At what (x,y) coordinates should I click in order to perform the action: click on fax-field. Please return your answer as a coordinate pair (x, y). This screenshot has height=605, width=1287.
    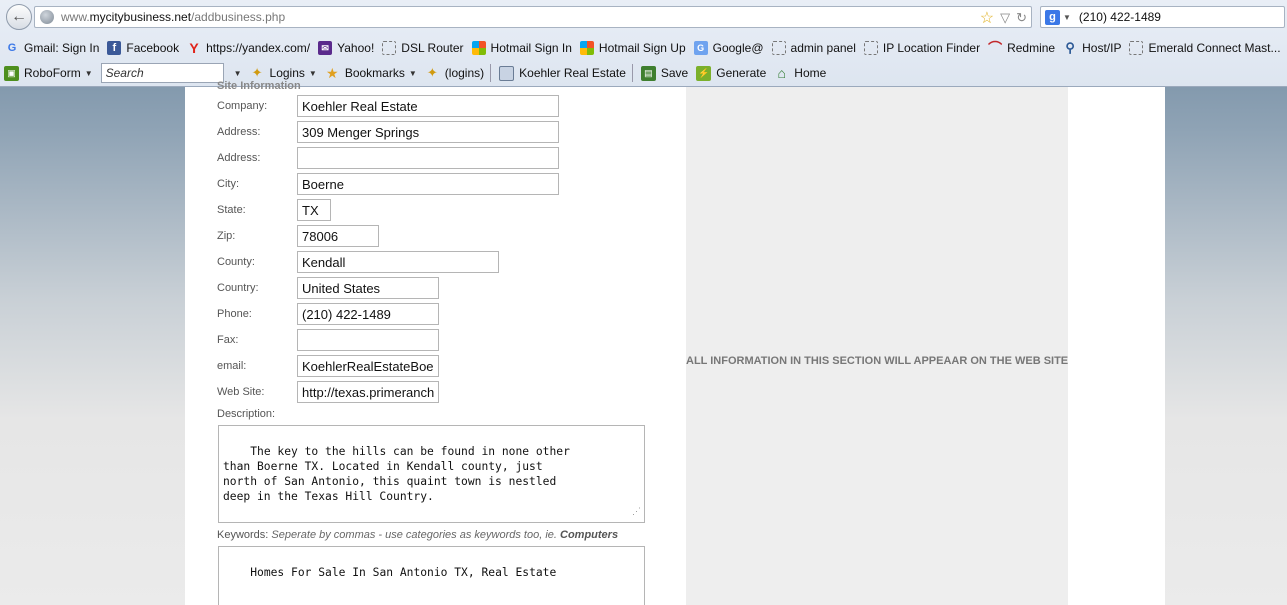
    Looking at the image, I should click on (368, 340).